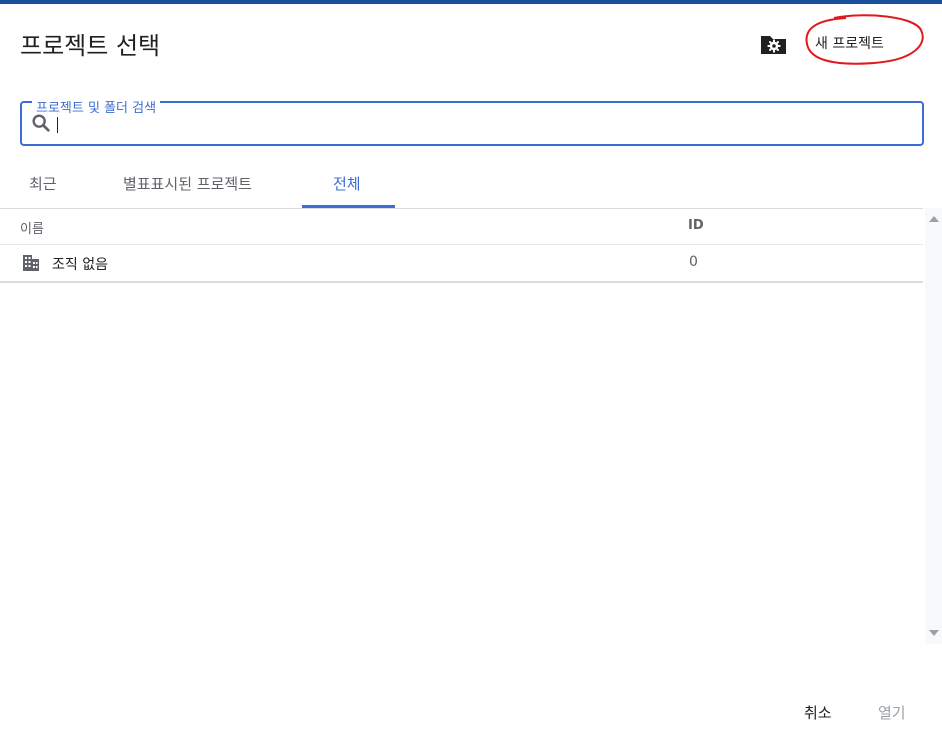  What do you see at coordinates (461, 282) in the screenshot?
I see `table-bottom-divider` at bounding box center [461, 282].